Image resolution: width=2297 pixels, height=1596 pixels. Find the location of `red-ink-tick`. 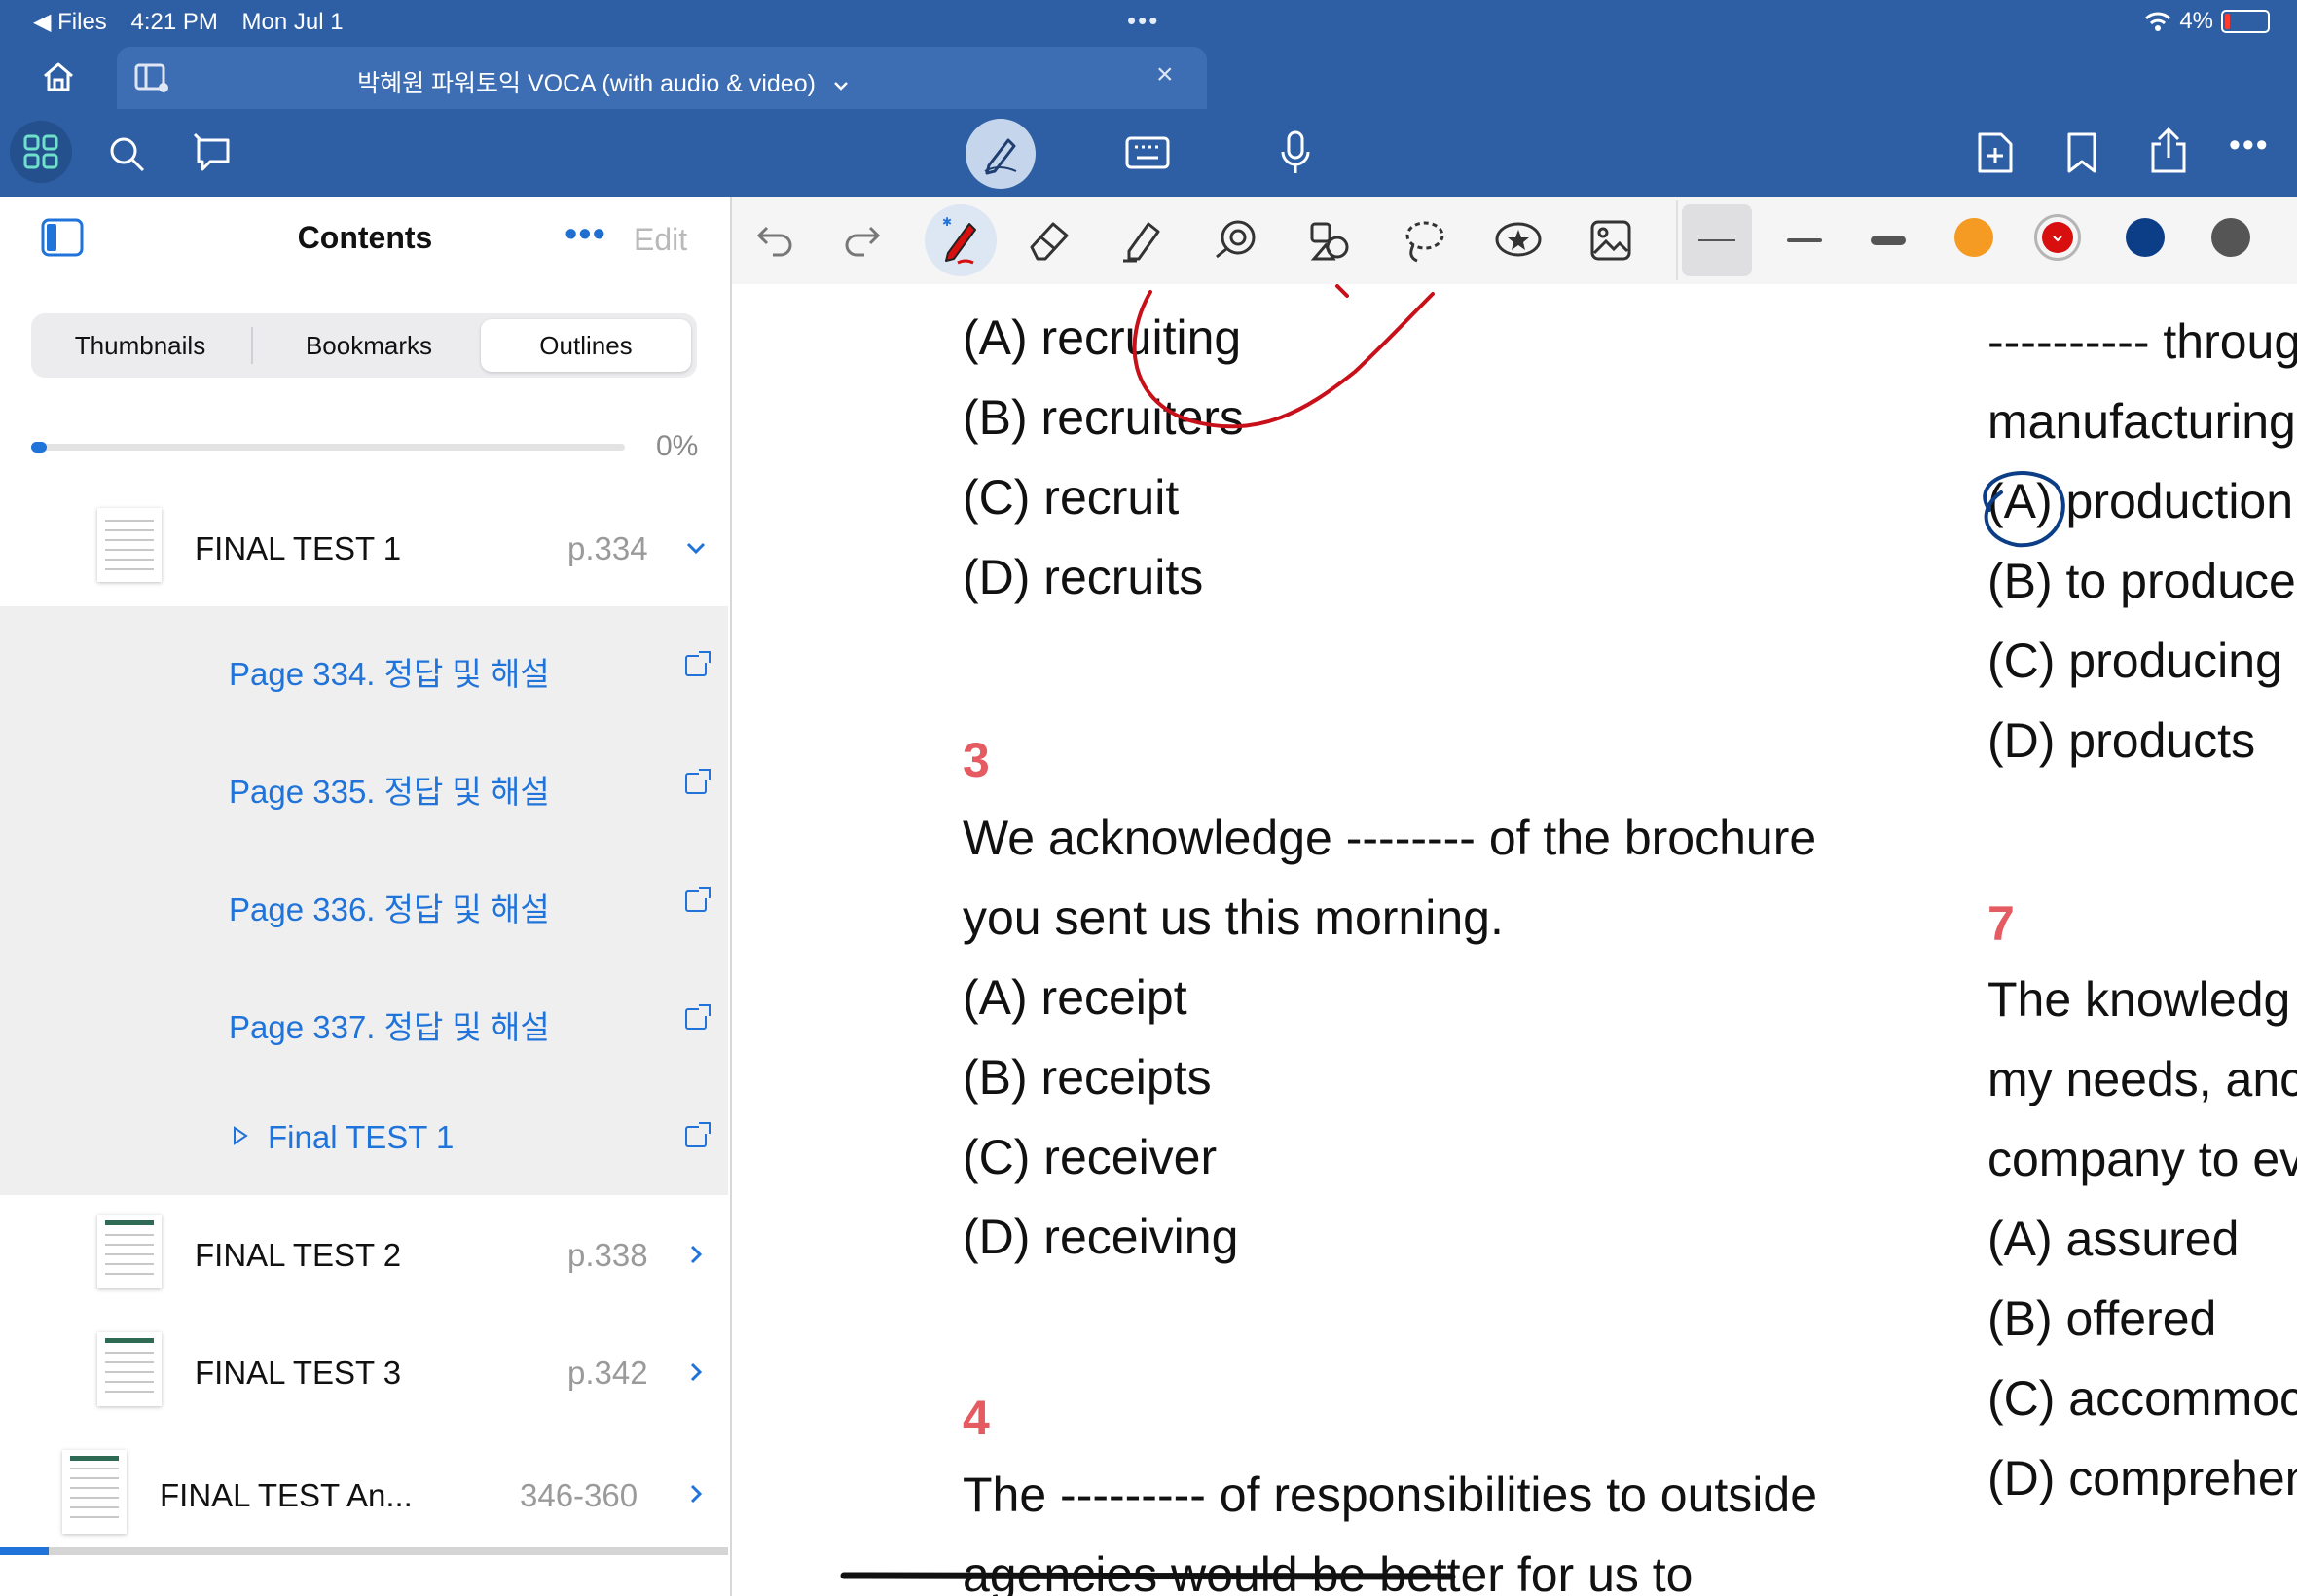

red-ink-tick is located at coordinates (1342, 291).